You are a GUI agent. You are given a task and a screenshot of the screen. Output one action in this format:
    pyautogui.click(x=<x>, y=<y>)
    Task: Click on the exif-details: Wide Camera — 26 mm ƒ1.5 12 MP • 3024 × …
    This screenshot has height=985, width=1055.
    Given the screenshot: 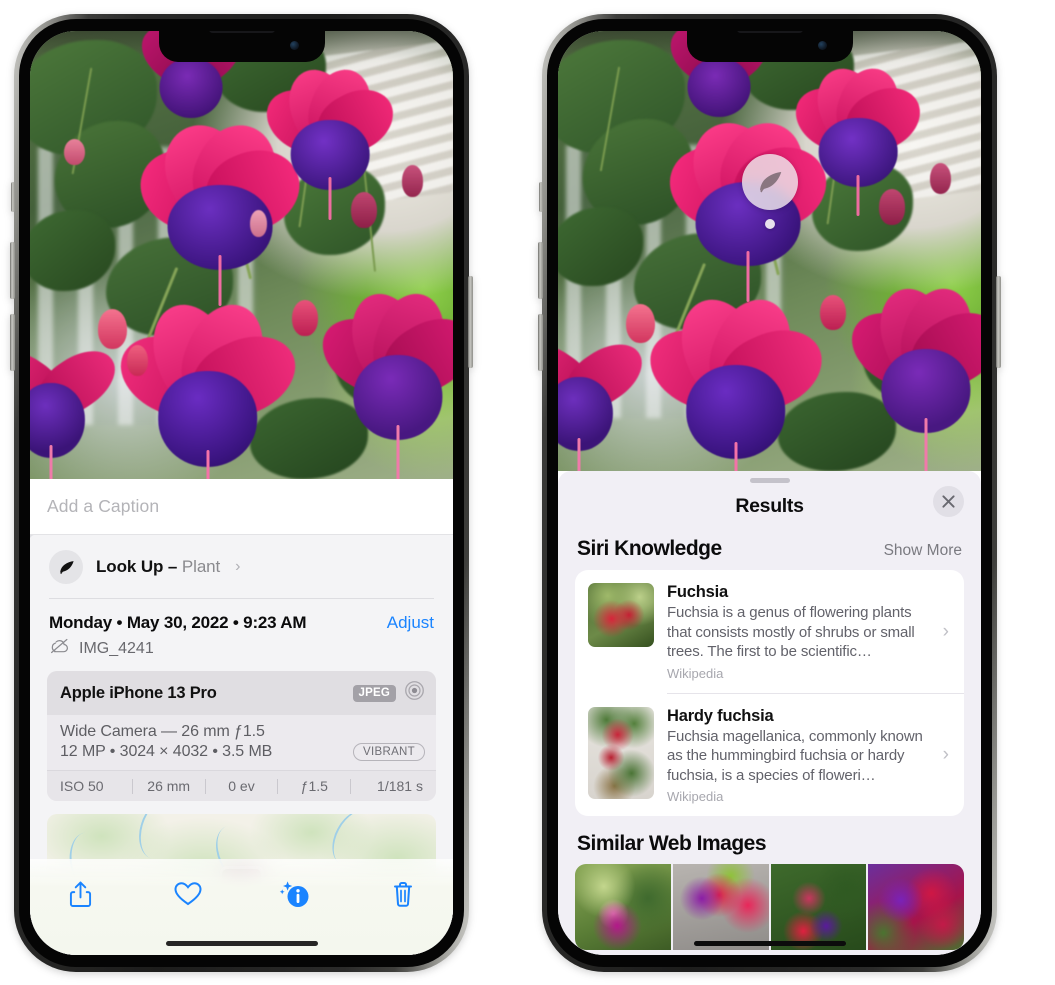 What is the action you would take?
    pyautogui.click(x=241, y=742)
    